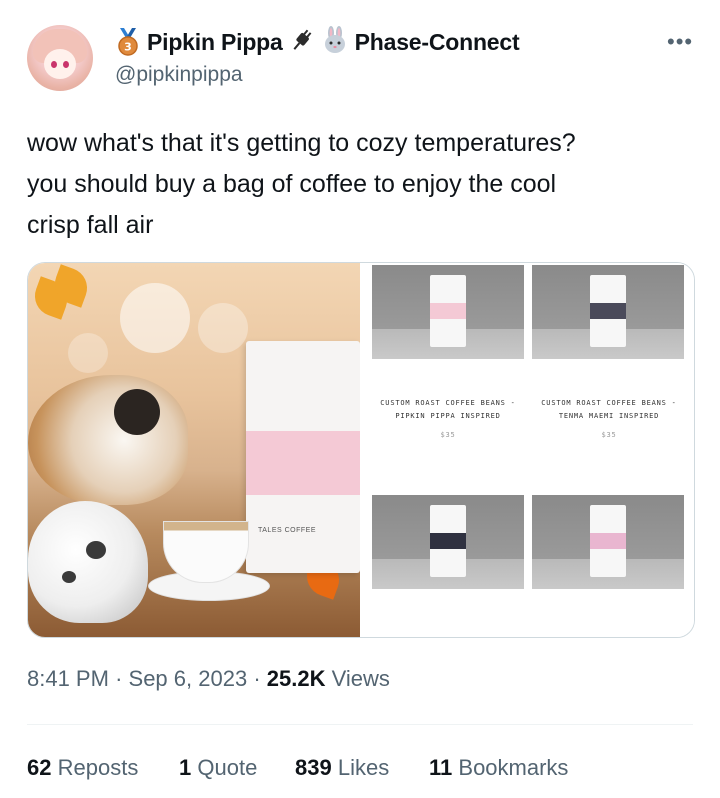  I want to click on rabbit-emoji-icon, so click(335, 42).